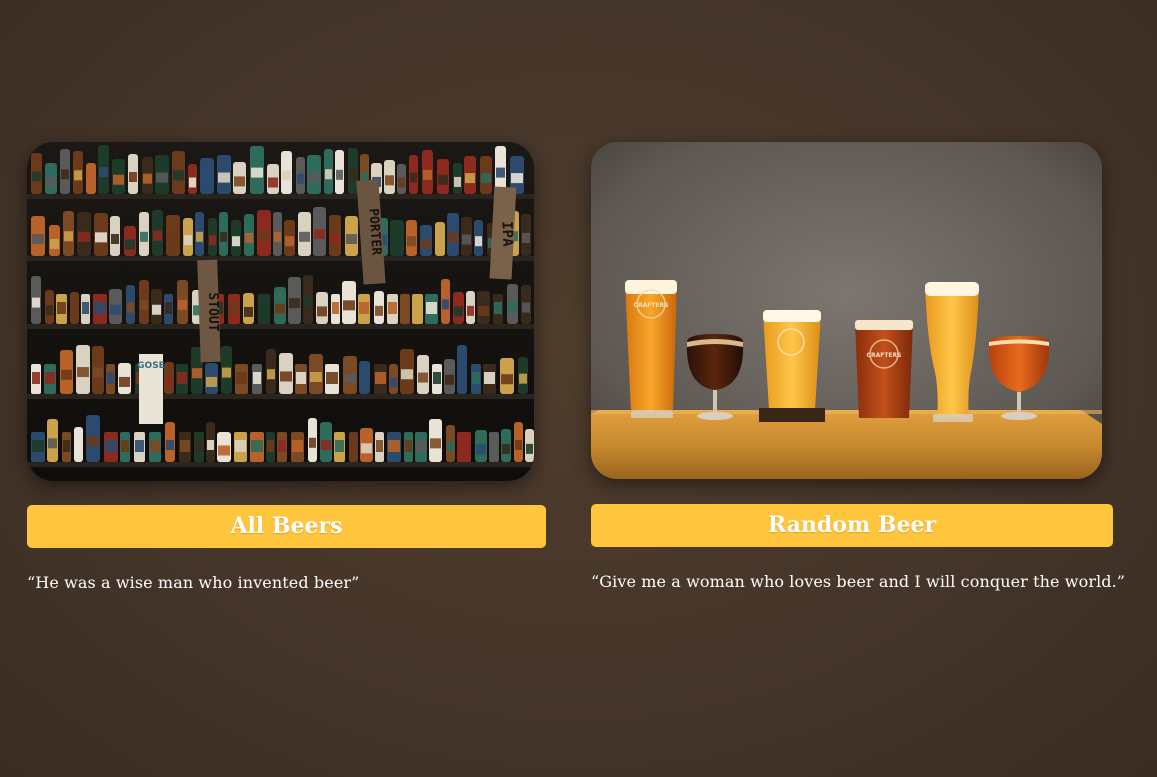 This screenshot has height=777, width=1157. What do you see at coordinates (286, 526) in the screenshot?
I see `all-beers-button: All Beers` at bounding box center [286, 526].